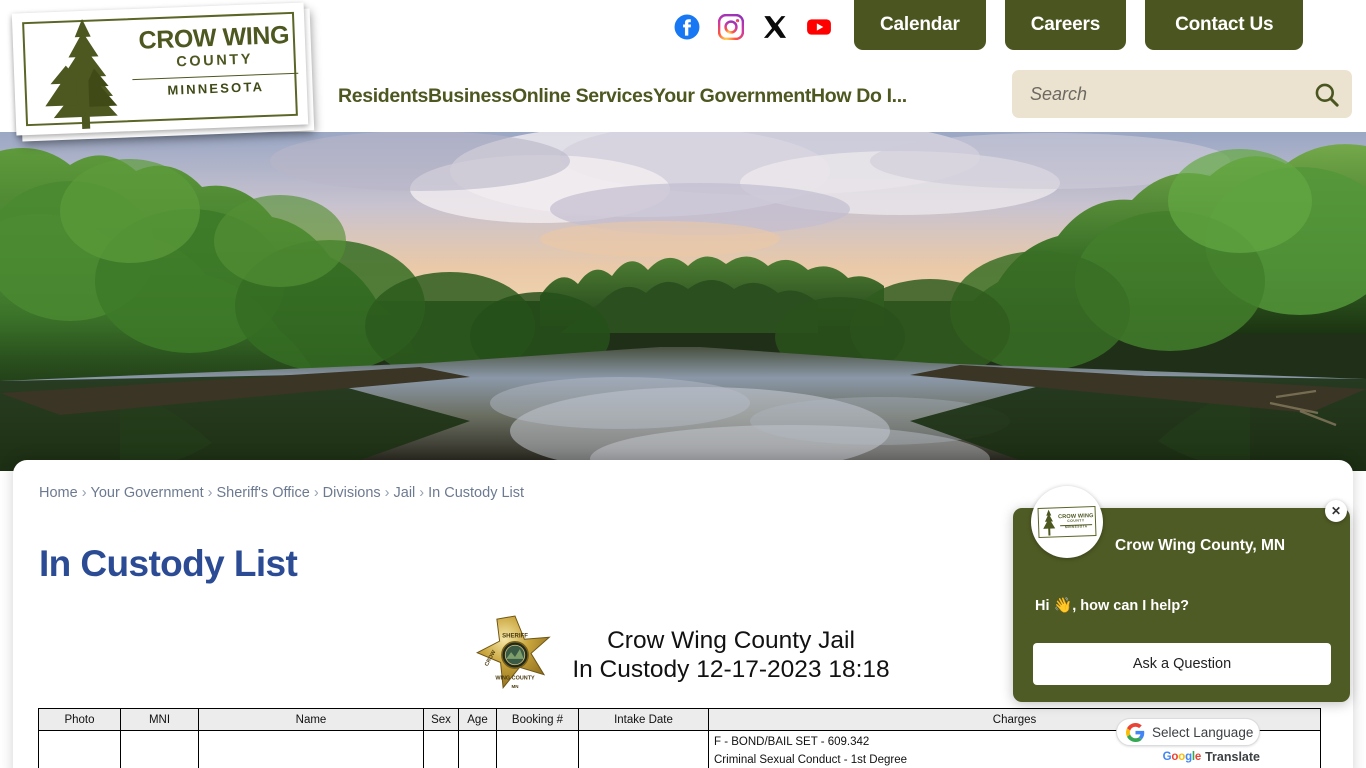 The image size is (1366, 768). I want to click on social-links, so click(753, 27).